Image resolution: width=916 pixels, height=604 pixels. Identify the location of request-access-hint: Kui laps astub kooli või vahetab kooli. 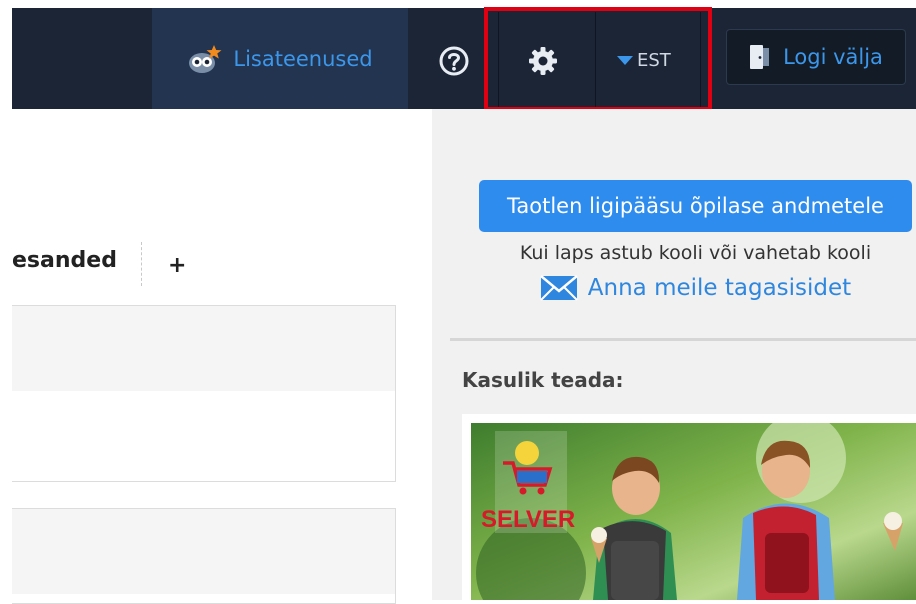
(695, 253).